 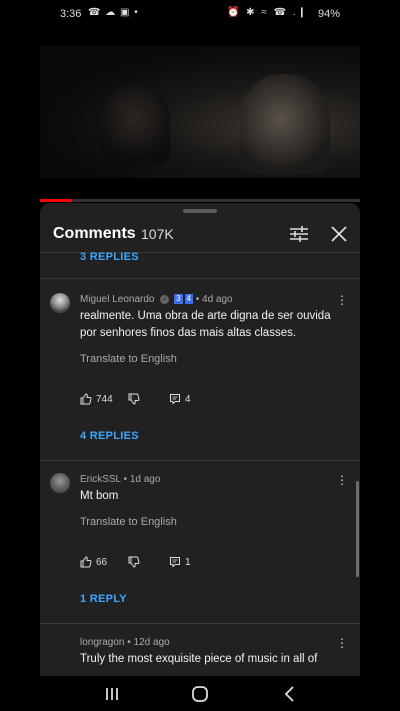 What do you see at coordinates (156, 299) in the screenshot?
I see `comment-meta: Miguel Leonardo ✓ 34 • 4d ago` at bounding box center [156, 299].